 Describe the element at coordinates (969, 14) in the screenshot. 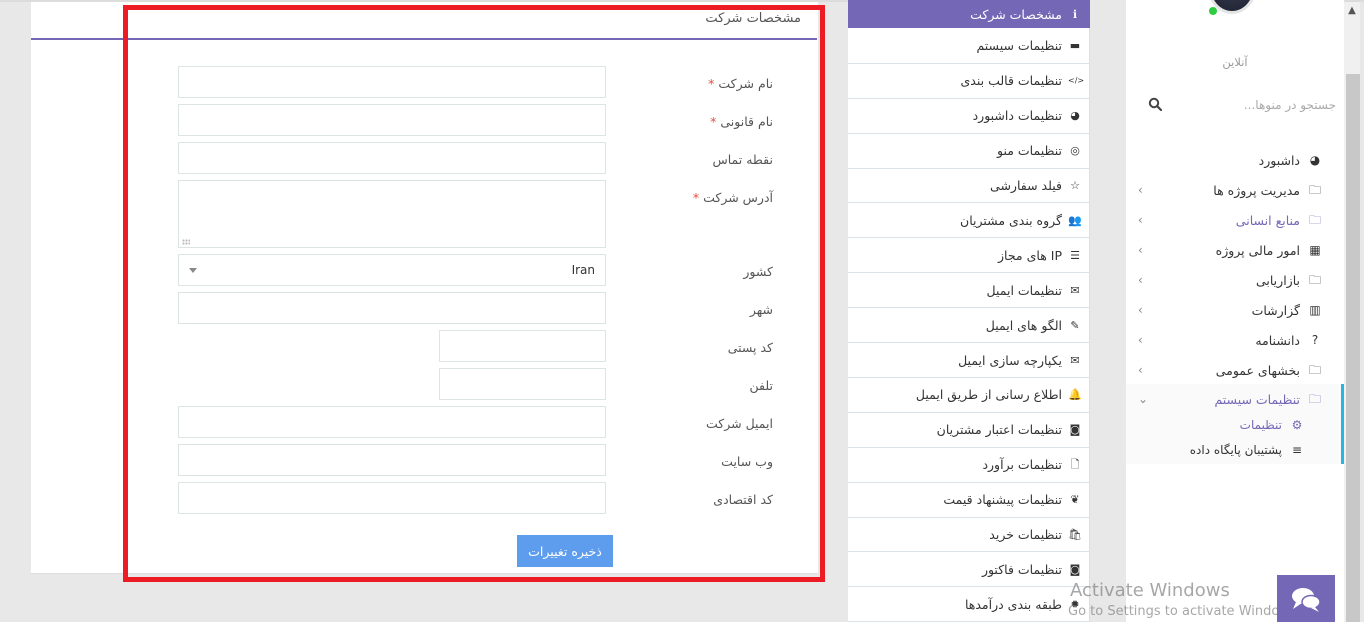

I see `settings-menu-item: مشخصات شرکت ℹ` at that location.